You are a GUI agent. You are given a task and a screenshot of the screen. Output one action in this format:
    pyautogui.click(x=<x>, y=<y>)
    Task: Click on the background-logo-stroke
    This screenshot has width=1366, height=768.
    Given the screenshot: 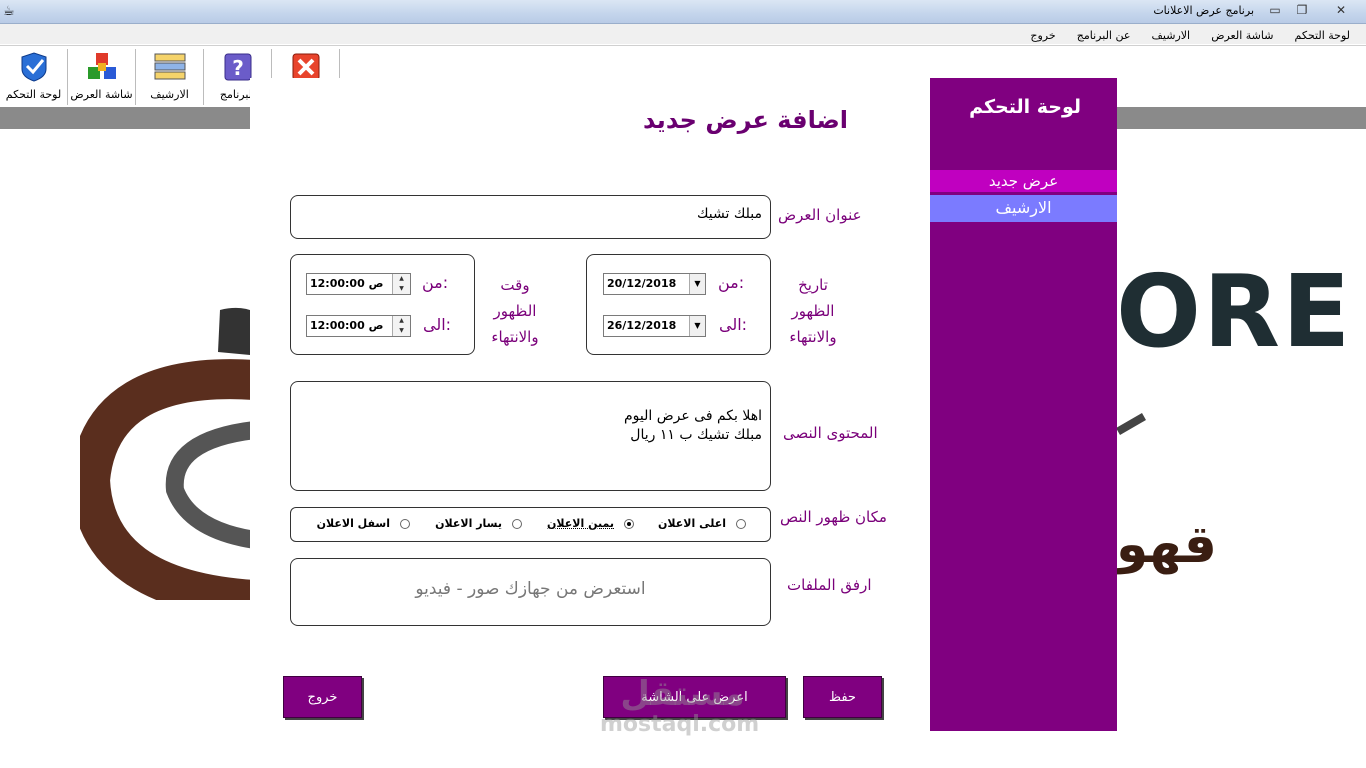 What is the action you would take?
    pyautogui.click(x=1131, y=424)
    